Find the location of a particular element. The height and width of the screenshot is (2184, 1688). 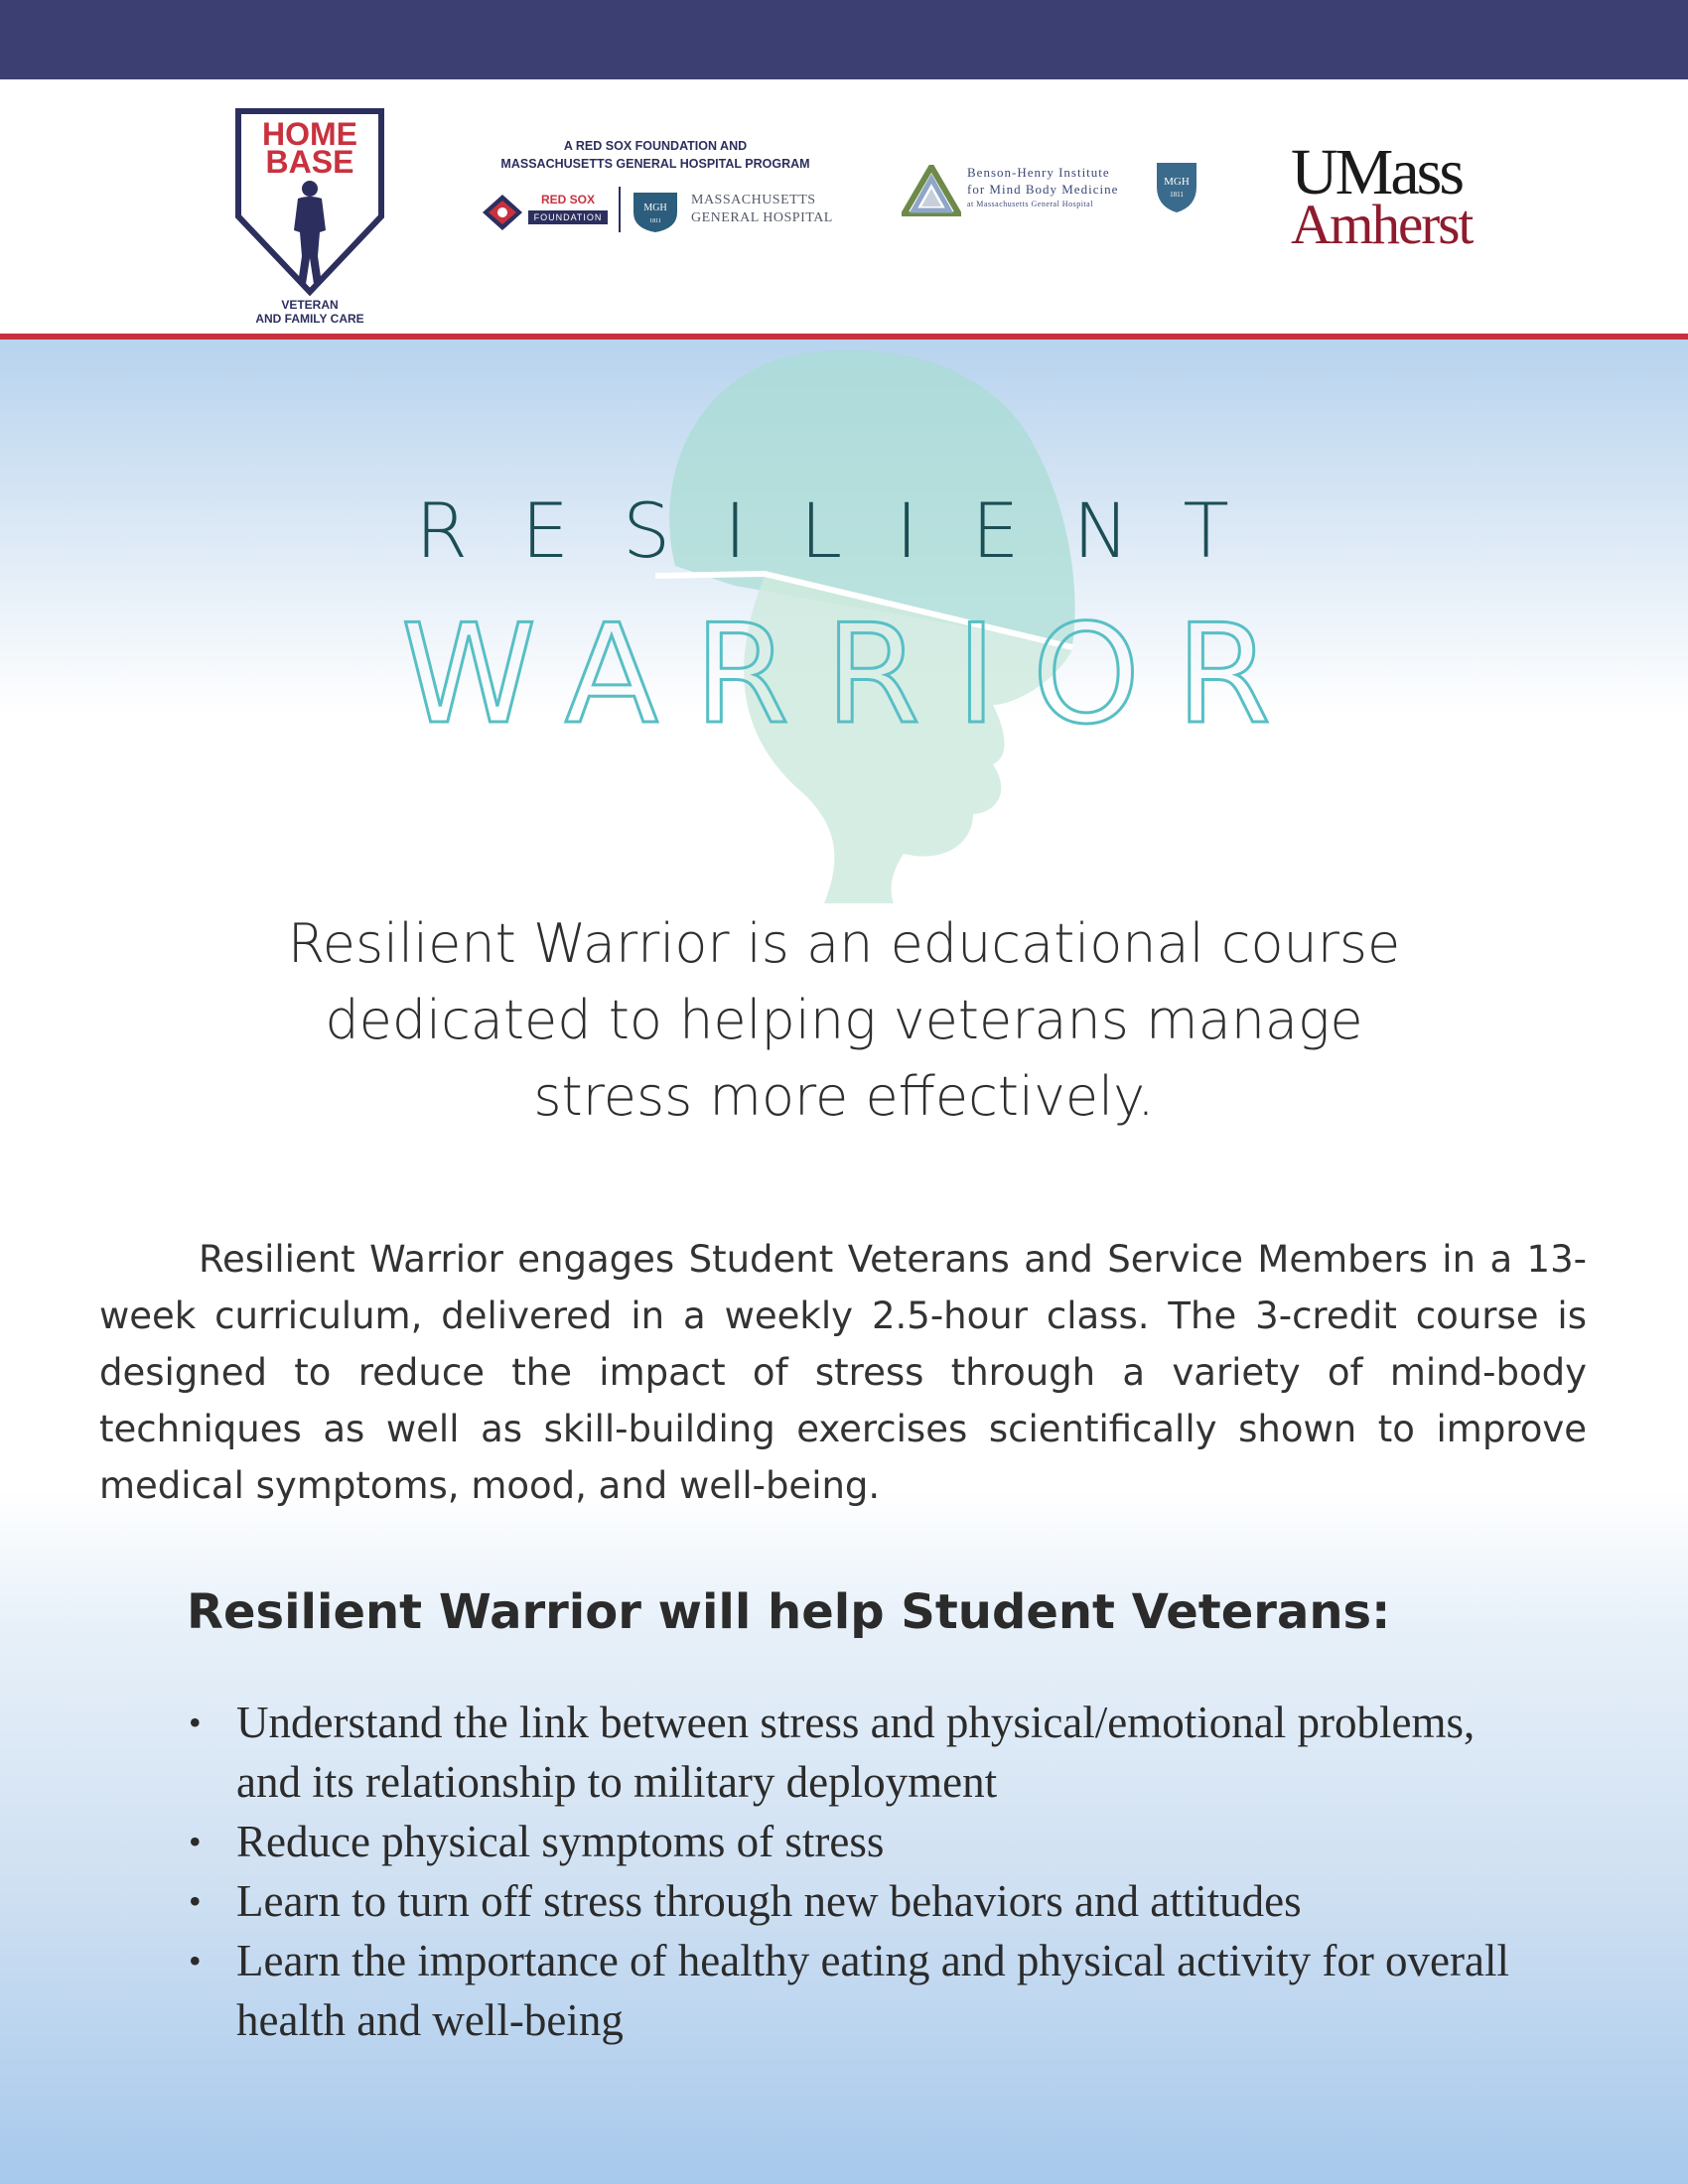

list-item-text: Reduce physical symptoms of stress is located at coordinates (560, 1841).